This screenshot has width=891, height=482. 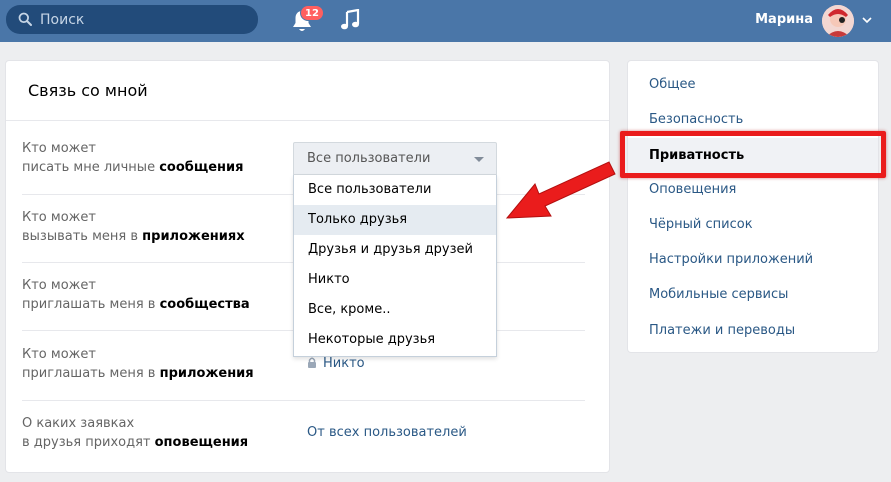 What do you see at coordinates (88, 90) in the screenshot?
I see `panel-title: Связь со мной` at bounding box center [88, 90].